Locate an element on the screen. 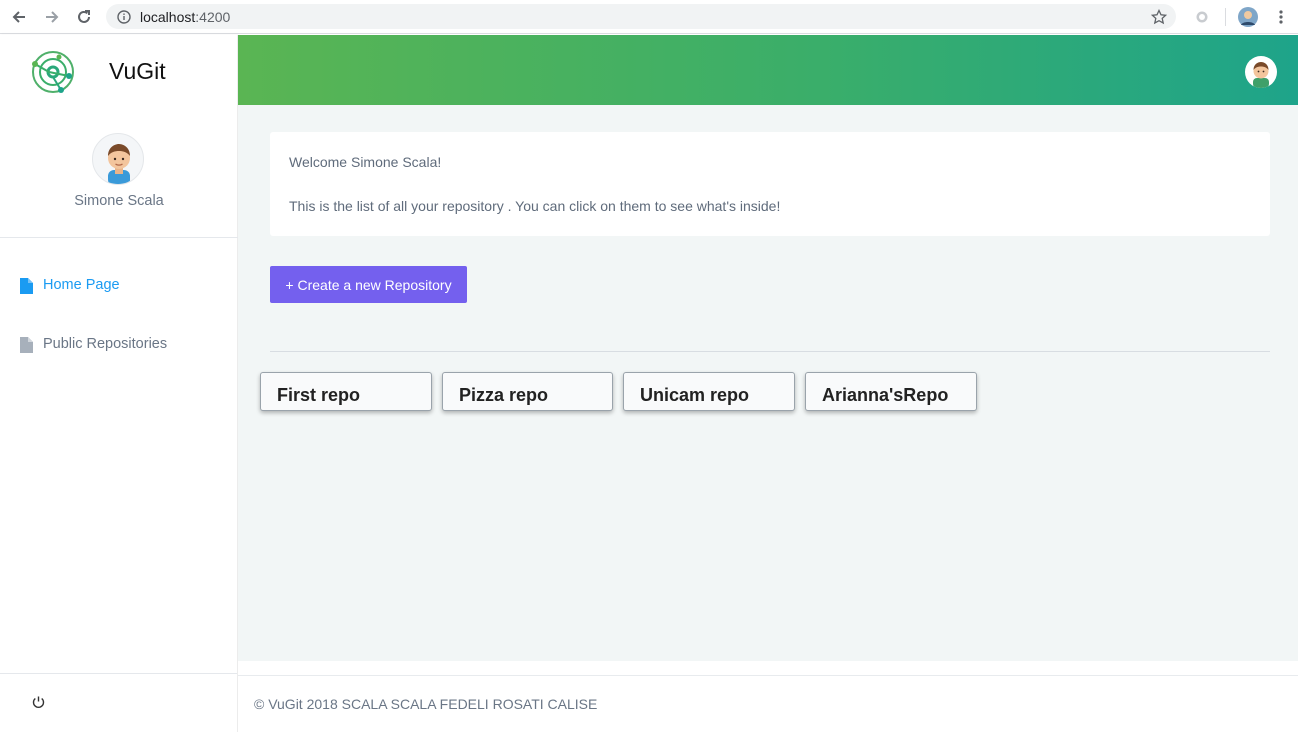 Image resolution: width=1298 pixels, height=732 pixels. reload-icon is located at coordinates (84, 17).